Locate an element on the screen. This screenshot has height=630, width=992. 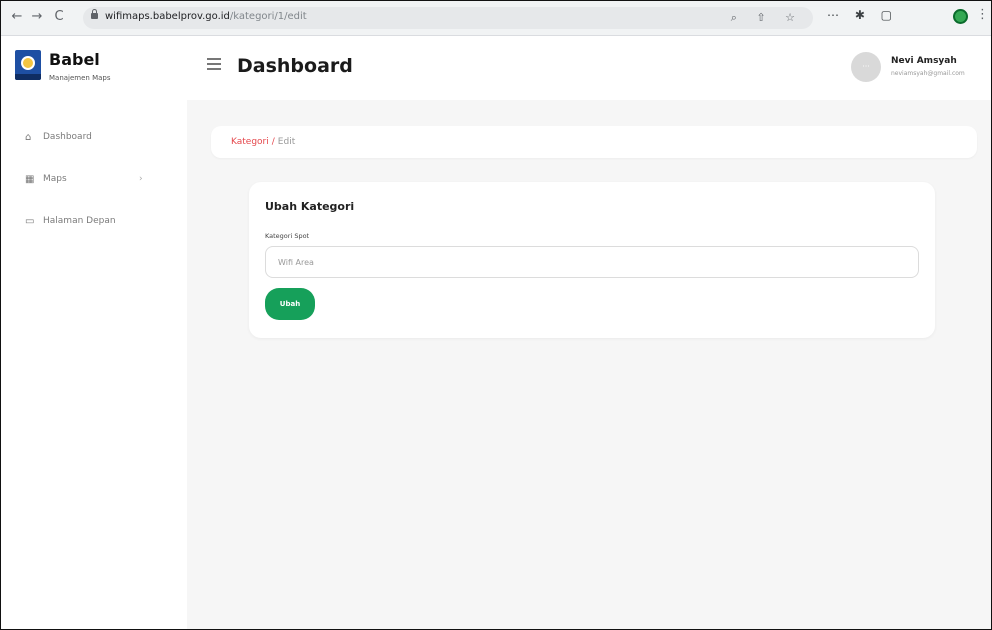
omnibox-action-icons: ⌕ ⇧ ☆ is located at coordinates (767, 18).